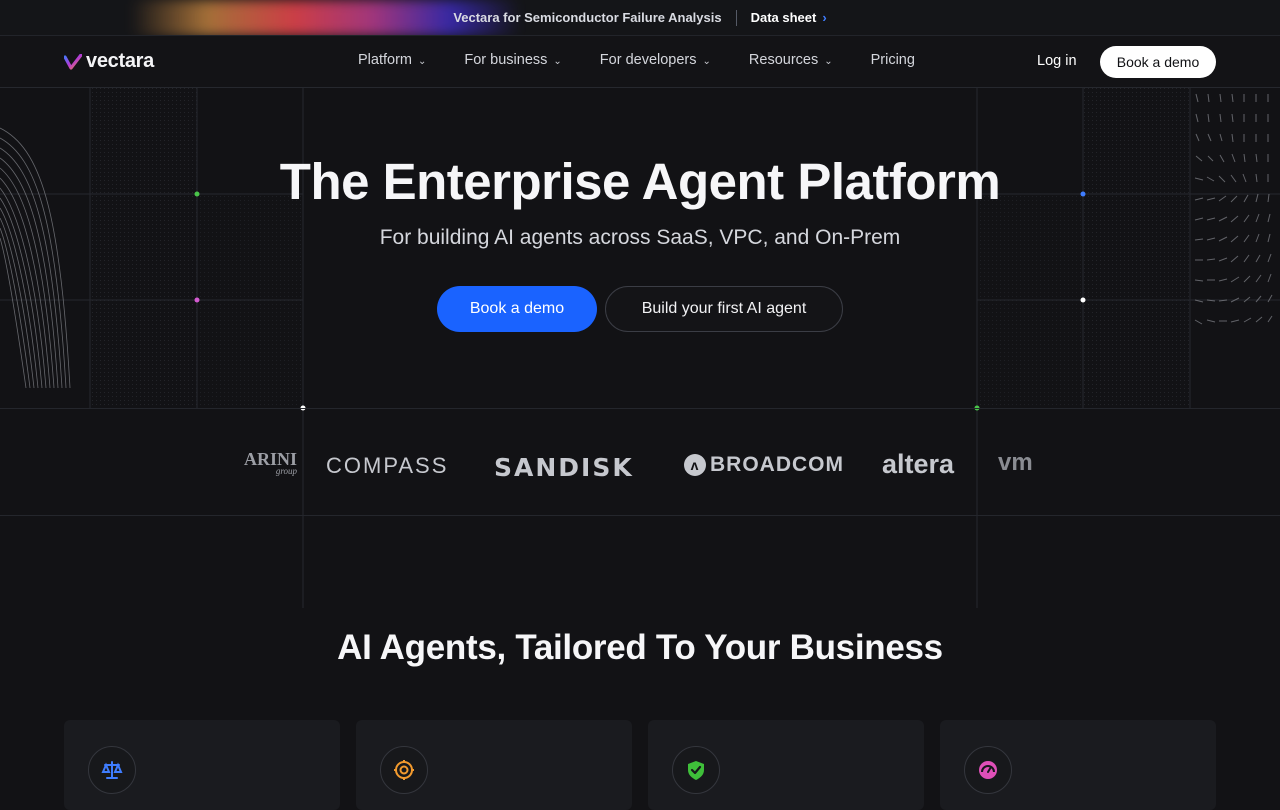 This screenshot has width=1280, height=810. What do you see at coordinates (695, 465) in the screenshot?
I see `broadcom-mark-icon: ʌ` at bounding box center [695, 465].